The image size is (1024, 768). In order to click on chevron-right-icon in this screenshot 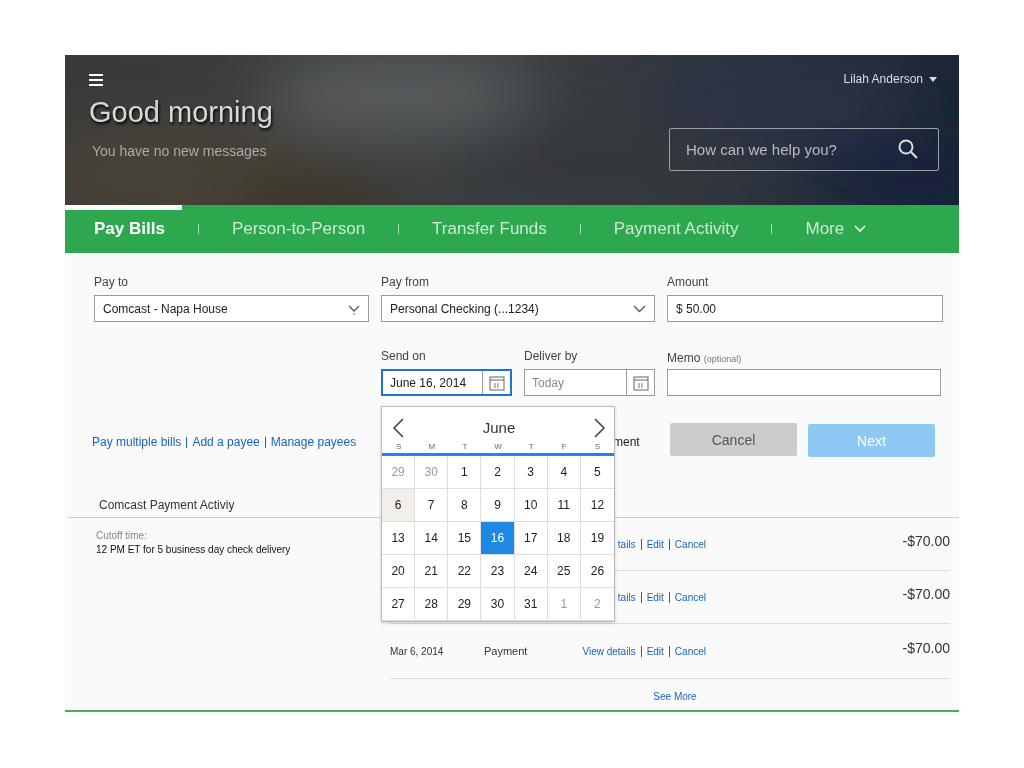, I will do `click(600, 427)`.